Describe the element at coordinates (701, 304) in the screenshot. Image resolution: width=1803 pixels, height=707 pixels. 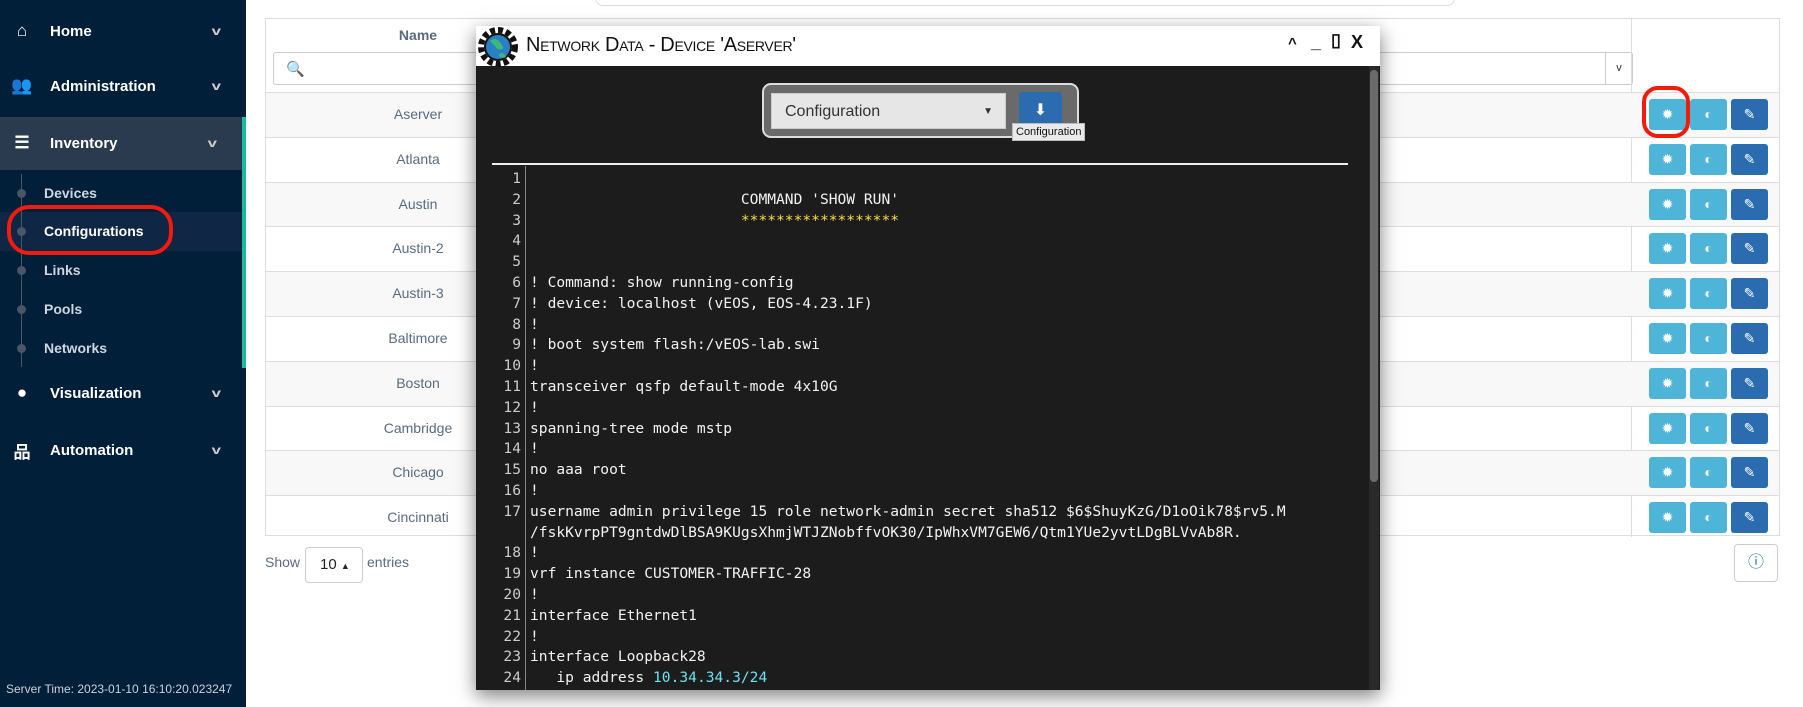
I see `line-text: ! device: localhost (vEOS, EOS-4.23.1F)` at that location.